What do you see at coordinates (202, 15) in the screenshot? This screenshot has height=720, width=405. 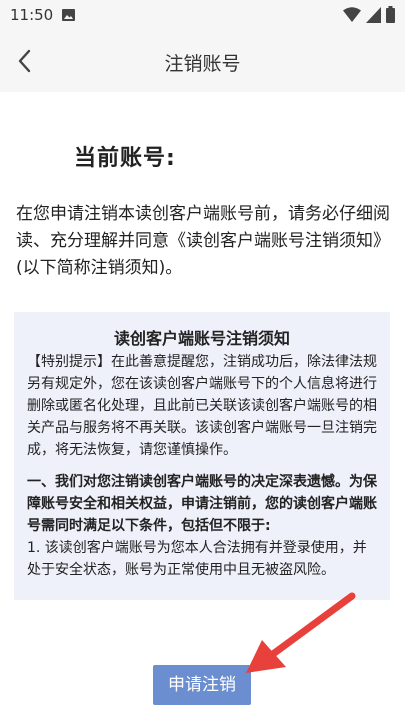 I see `status-bar: 11:50` at bounding box center [202, 15].